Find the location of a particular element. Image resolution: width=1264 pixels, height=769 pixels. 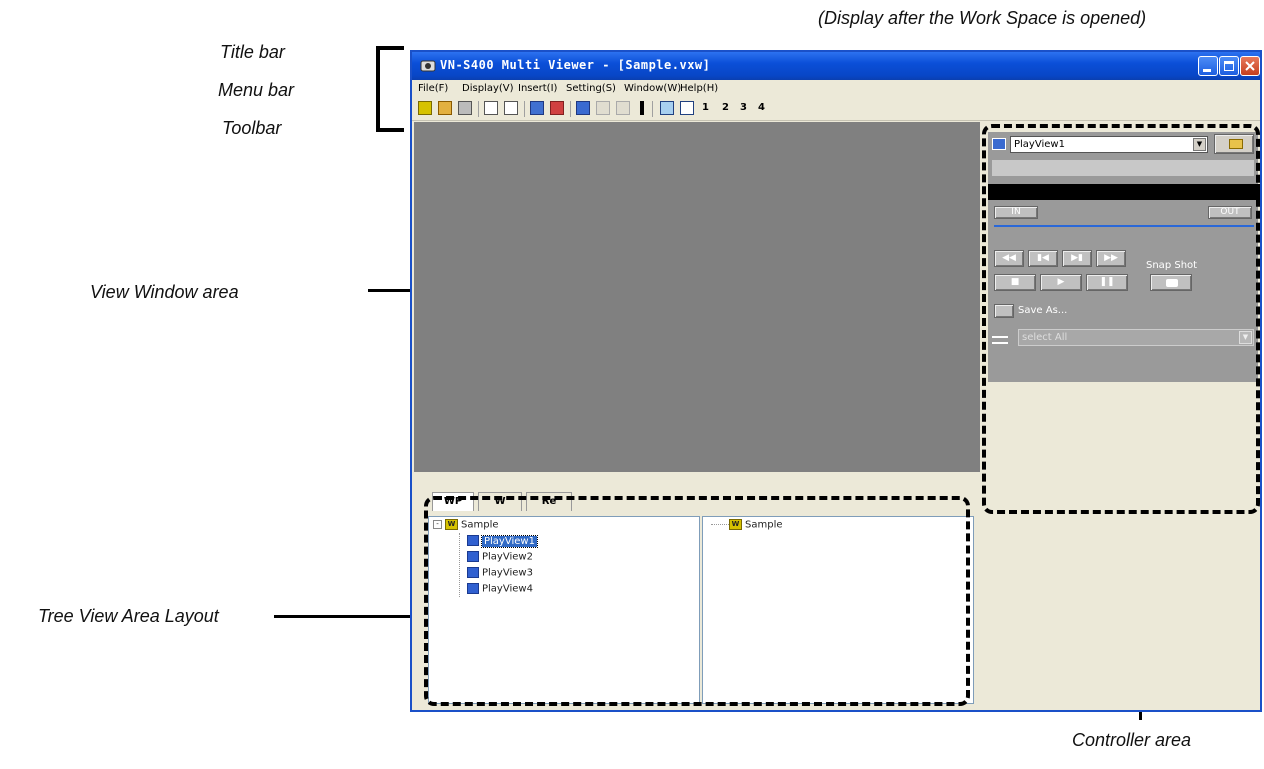

bracket-bottom is located at coordinates (390, 130).